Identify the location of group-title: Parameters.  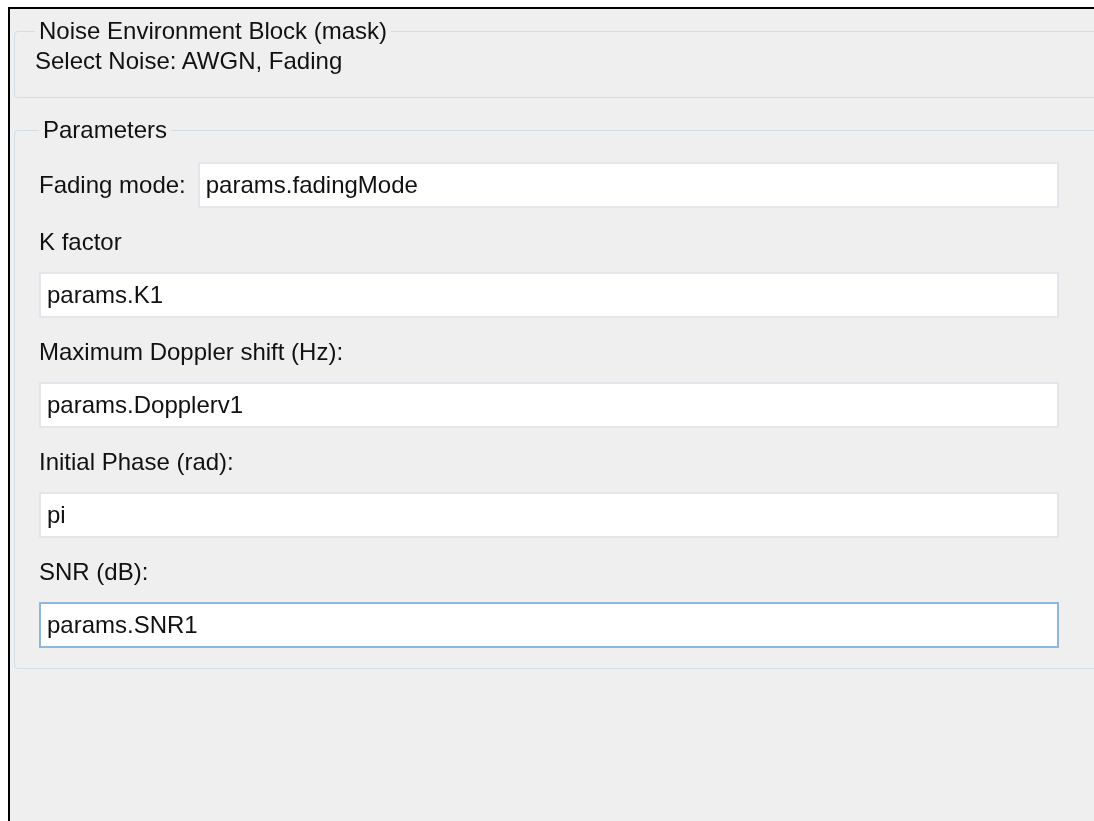
(105, 130).